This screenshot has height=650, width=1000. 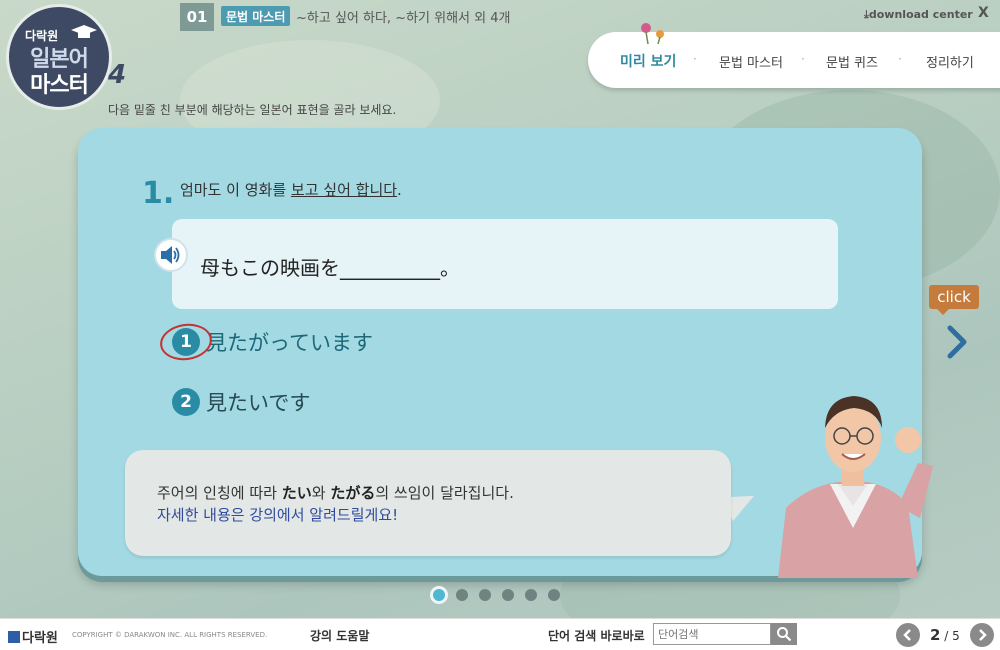 I want to click on nav-tab-grammar-quiz: 문법 퀴즈, so click(x=852, y=61).